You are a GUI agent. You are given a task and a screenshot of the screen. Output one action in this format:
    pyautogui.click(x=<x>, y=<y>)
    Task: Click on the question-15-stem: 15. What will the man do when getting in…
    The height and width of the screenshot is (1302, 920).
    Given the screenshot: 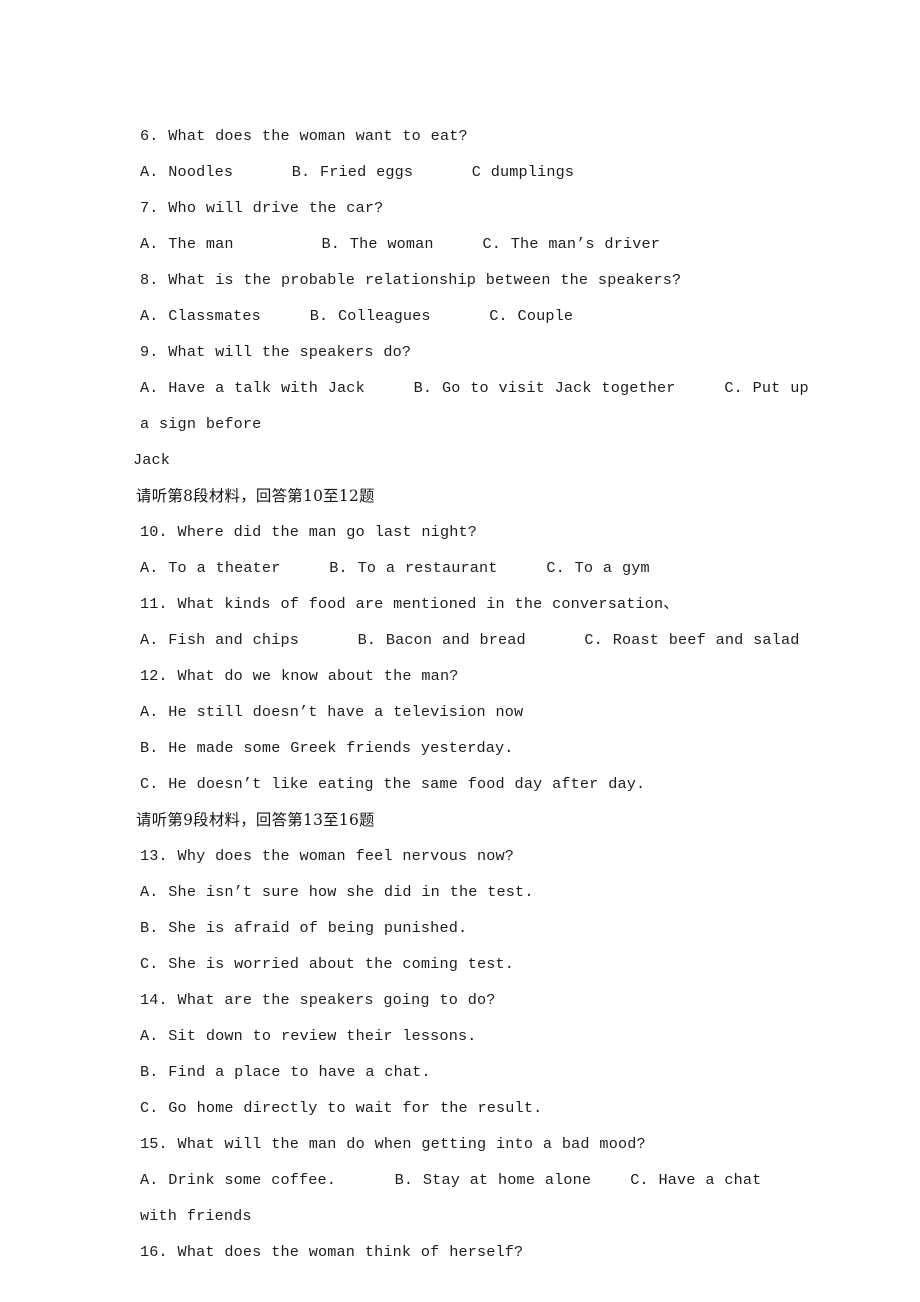 What is the action you would take?
    pyautogui.click(x=393, y=1144)
    